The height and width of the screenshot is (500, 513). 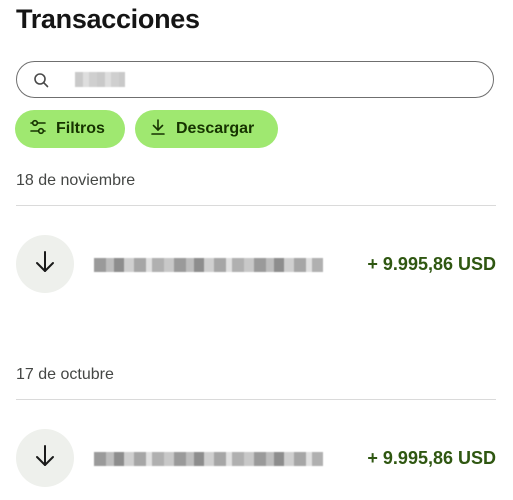 I want to click on page-title: Transacciones, so click(x=108, y=19).